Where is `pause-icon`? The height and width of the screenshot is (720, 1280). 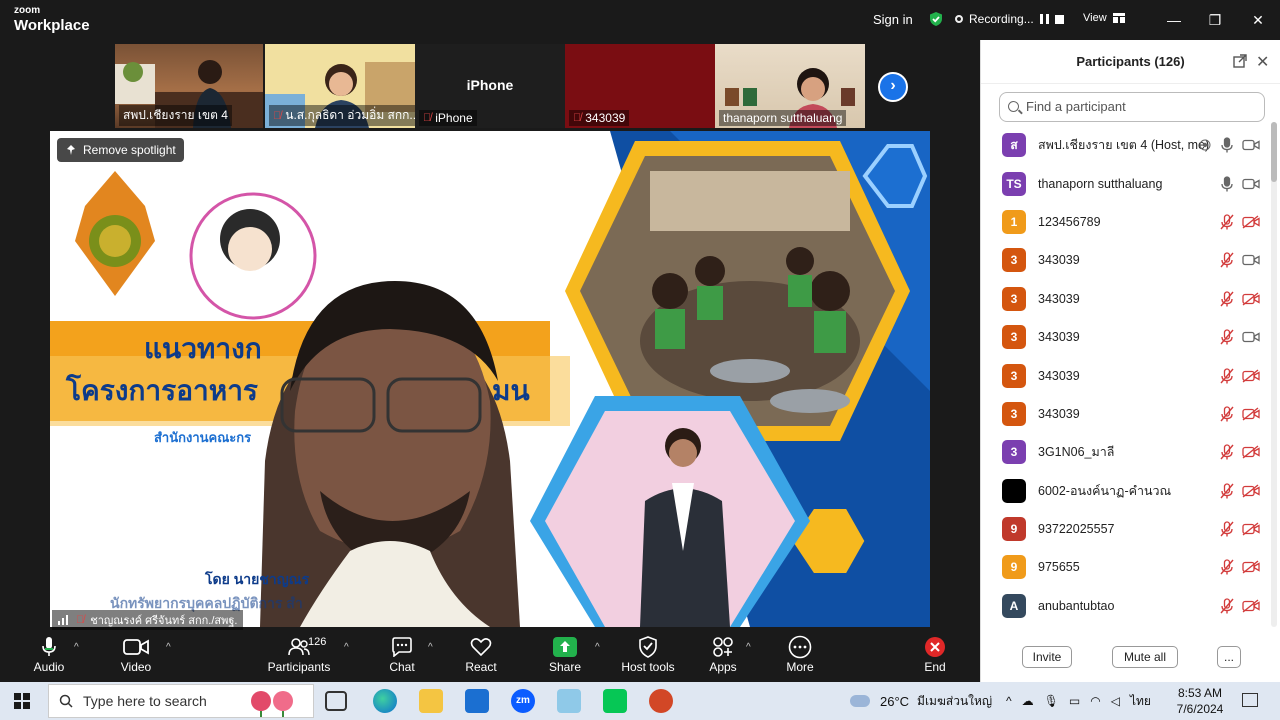 pause-icon is located at coordinates (1044, 19).